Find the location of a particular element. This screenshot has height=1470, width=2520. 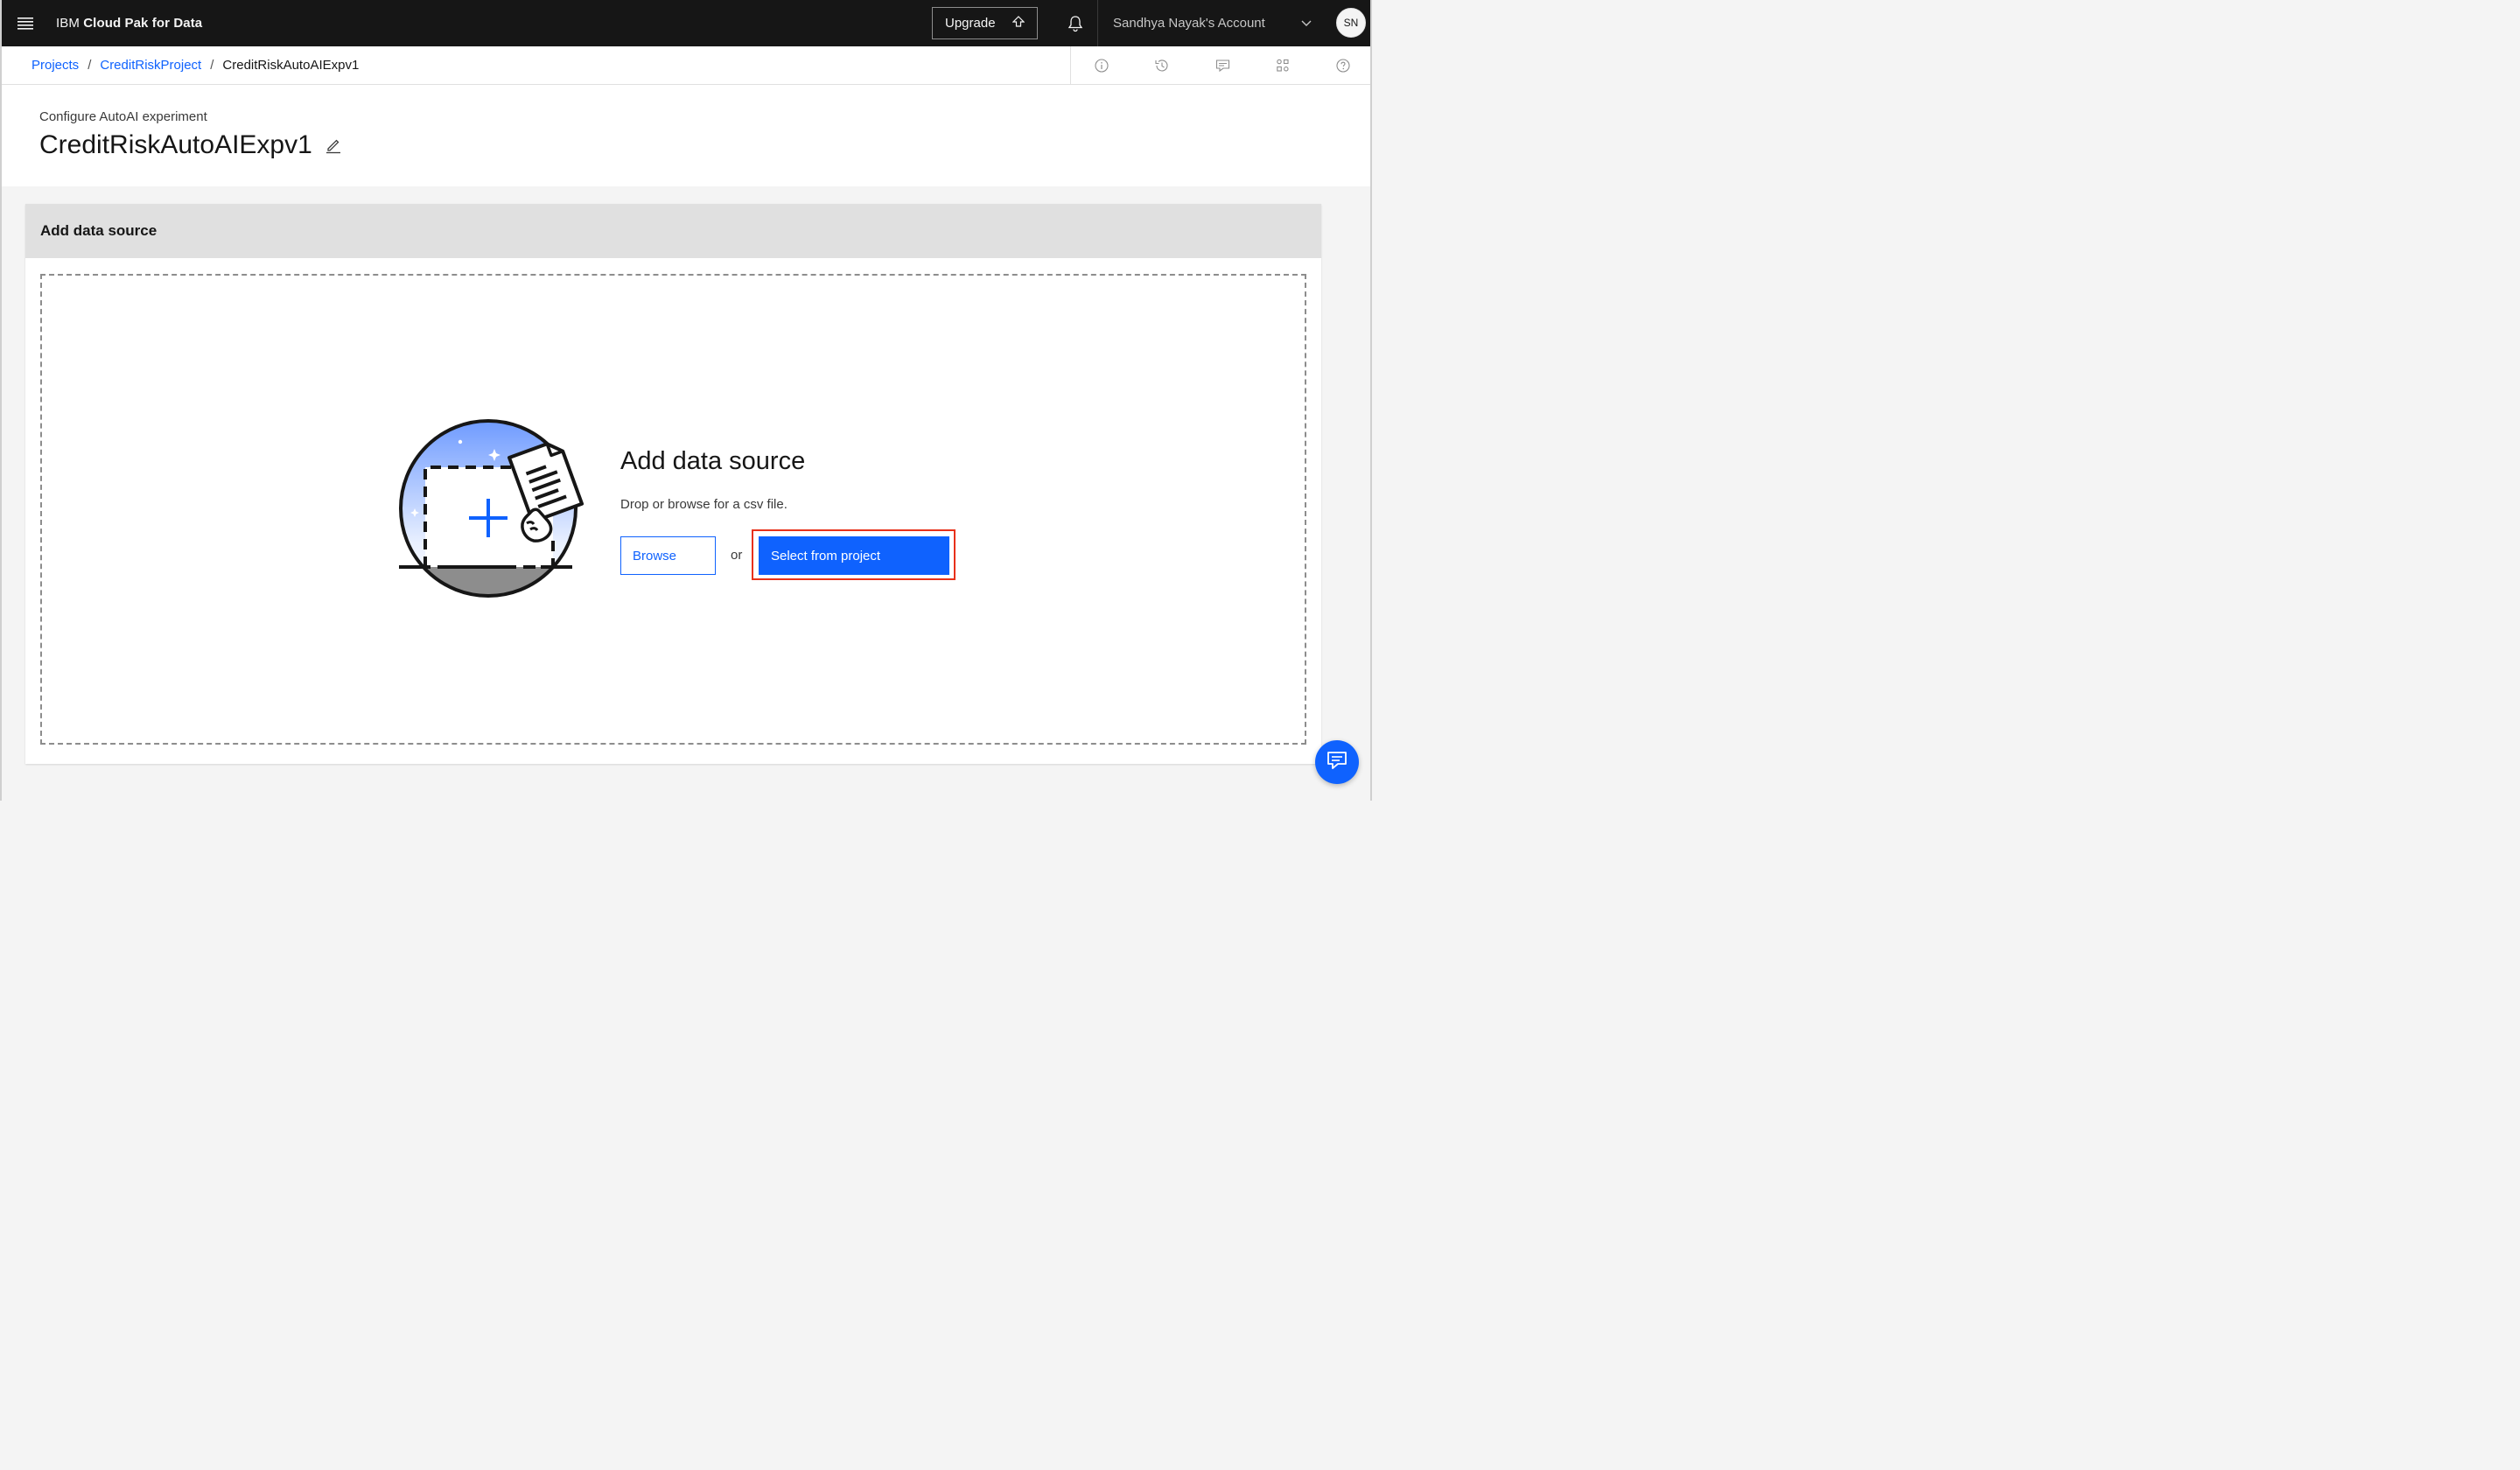

chat-button is located at coordinates (1337, 762).